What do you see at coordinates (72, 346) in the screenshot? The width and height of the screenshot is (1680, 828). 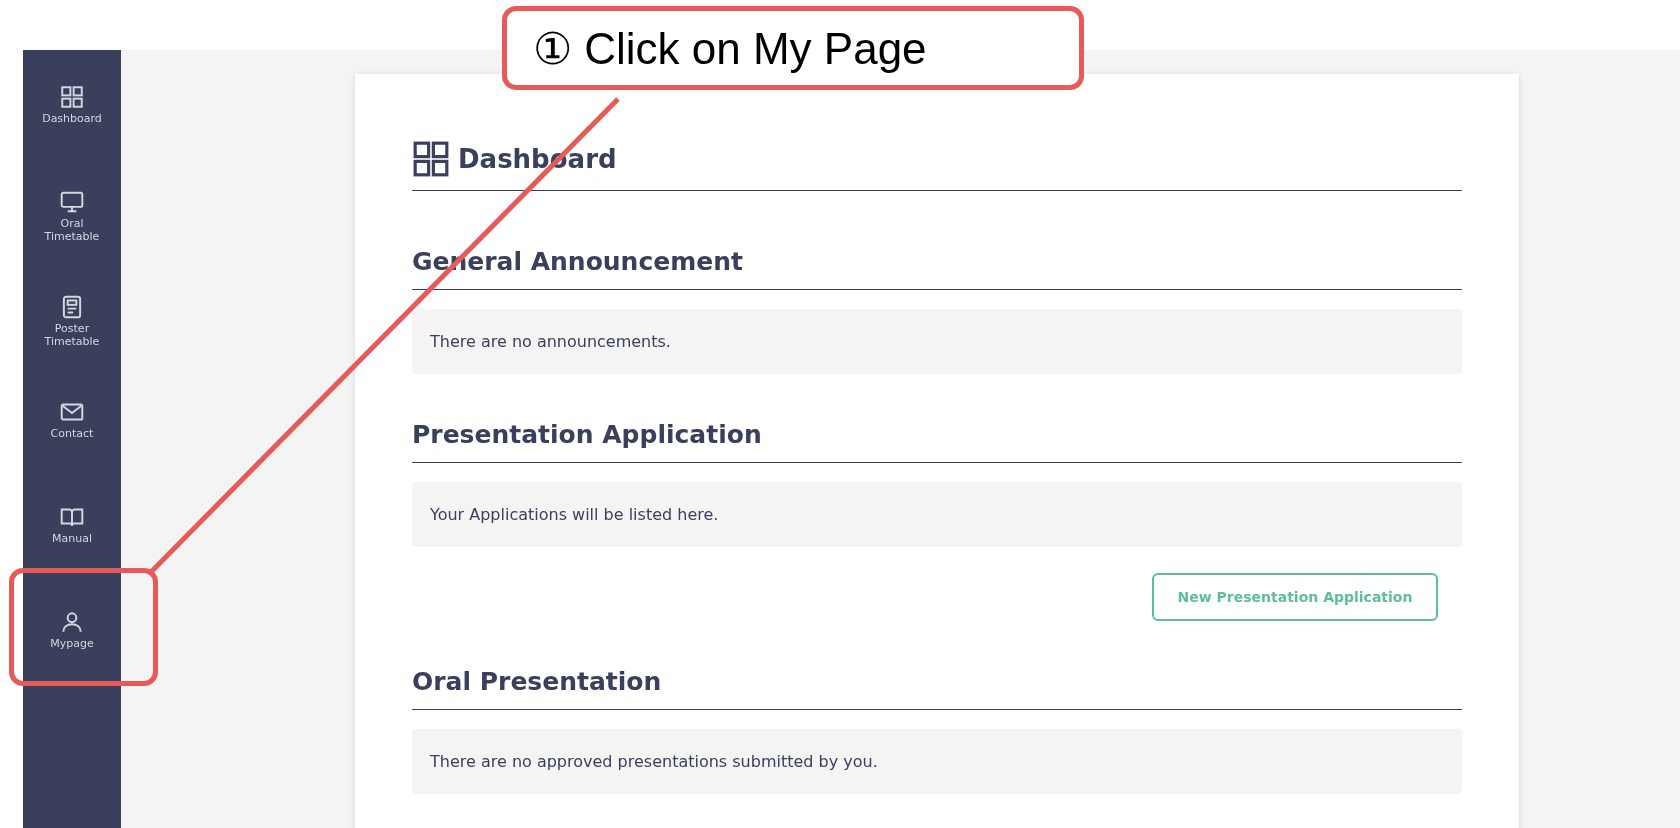 I see `sidebar-item: Poster Timetable` at bounding box center [72, 346].